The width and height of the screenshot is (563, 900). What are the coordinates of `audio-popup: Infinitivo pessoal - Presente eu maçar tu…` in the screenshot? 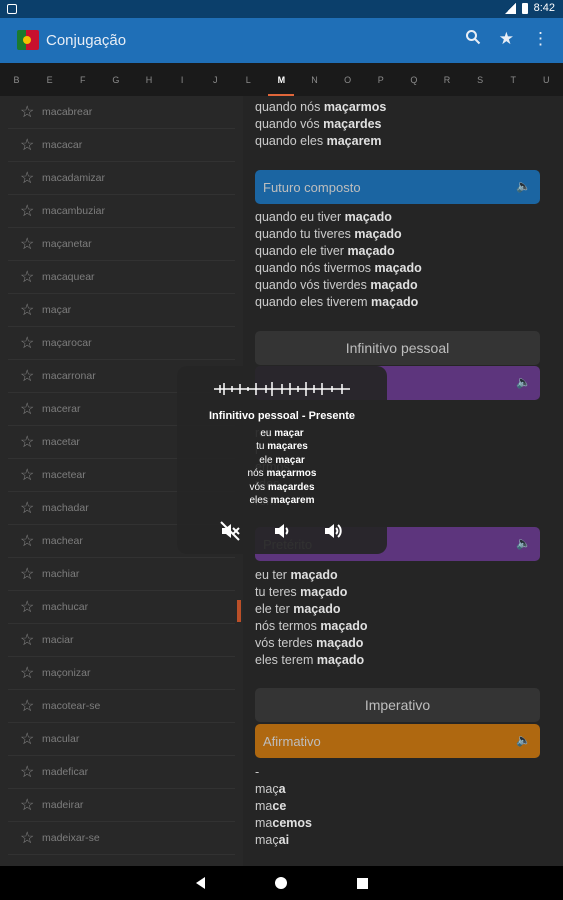 It's located at (282, 460).